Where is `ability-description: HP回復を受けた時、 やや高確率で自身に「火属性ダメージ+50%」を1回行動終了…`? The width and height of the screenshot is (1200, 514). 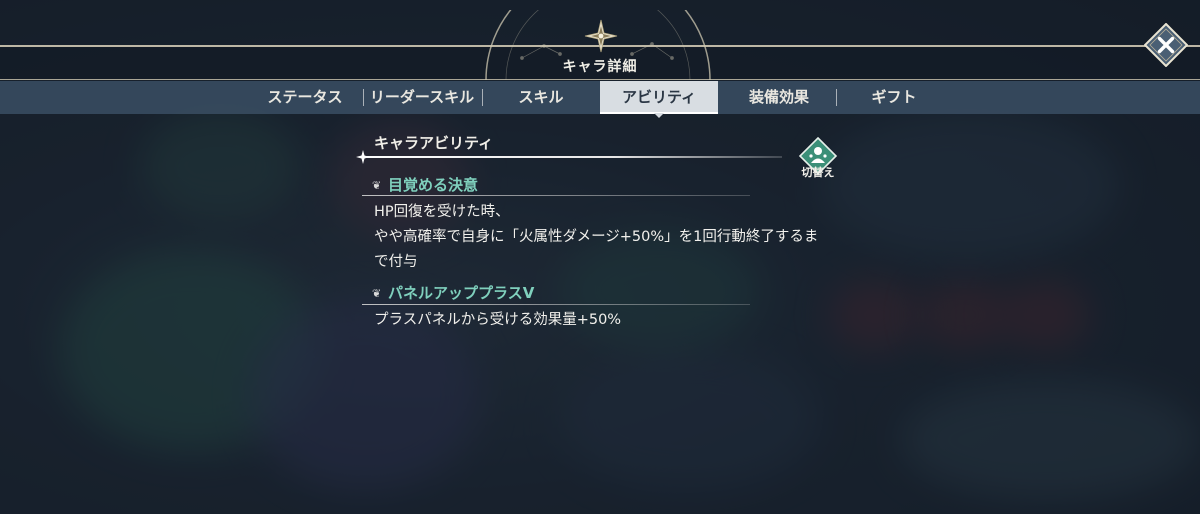
ability-description: HP回復を受けた時、 やや高確率で自身に「火属性ダメージ+50%」を1回行動終了… is located at coordinates (596, 237).